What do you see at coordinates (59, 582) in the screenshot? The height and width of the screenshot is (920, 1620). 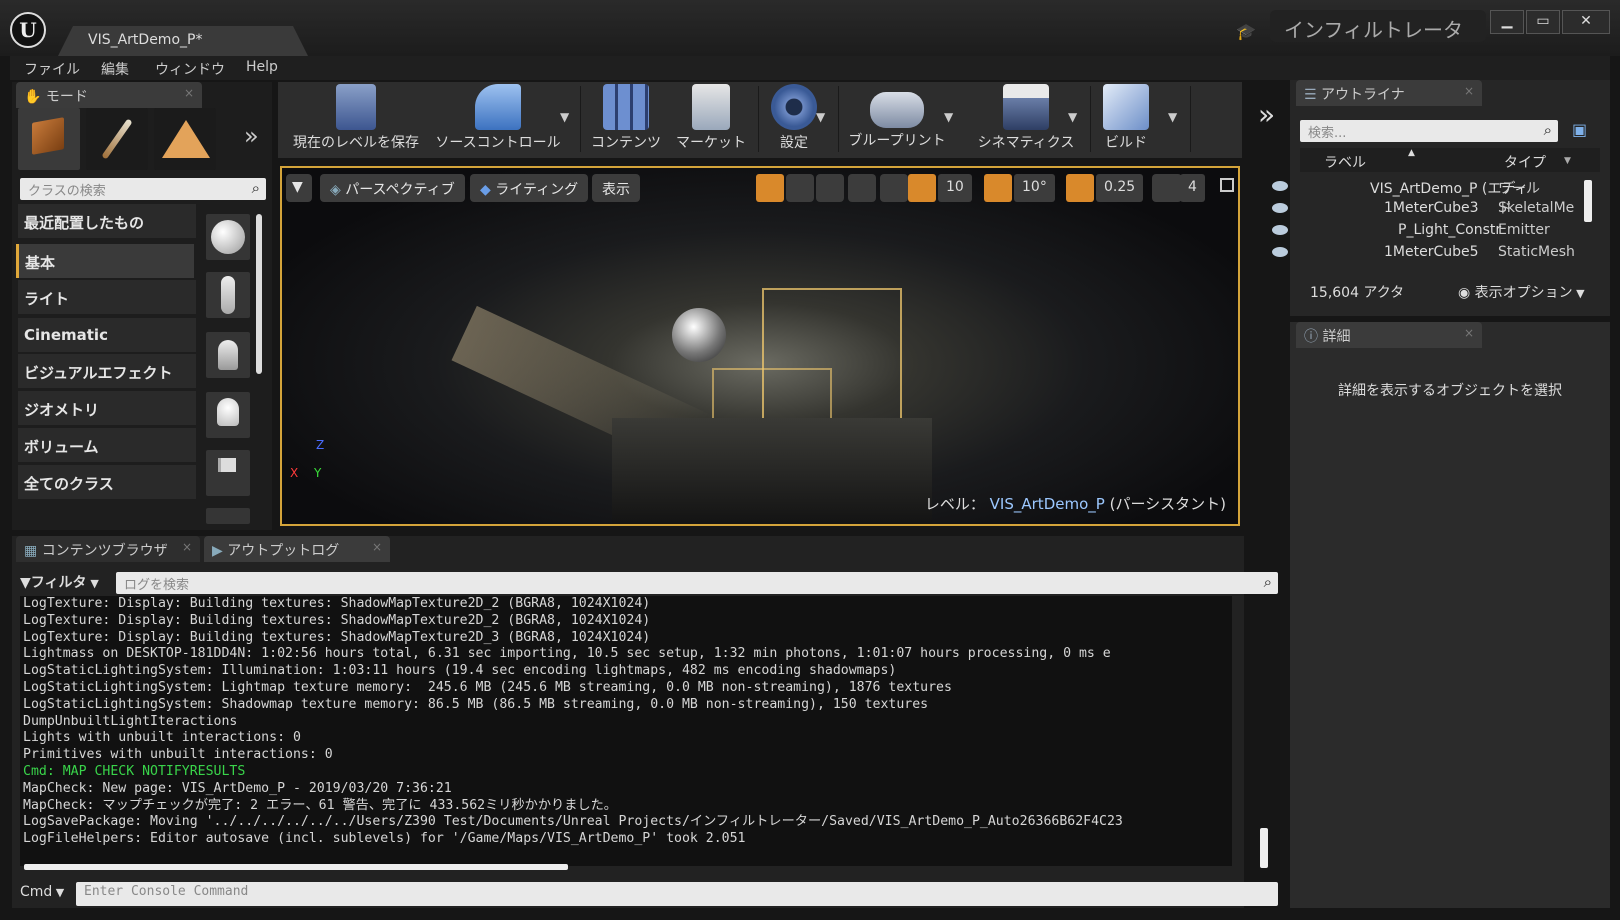 I see `filter-button: ▼フィルタ ▼` at bounding box center [59, 582].